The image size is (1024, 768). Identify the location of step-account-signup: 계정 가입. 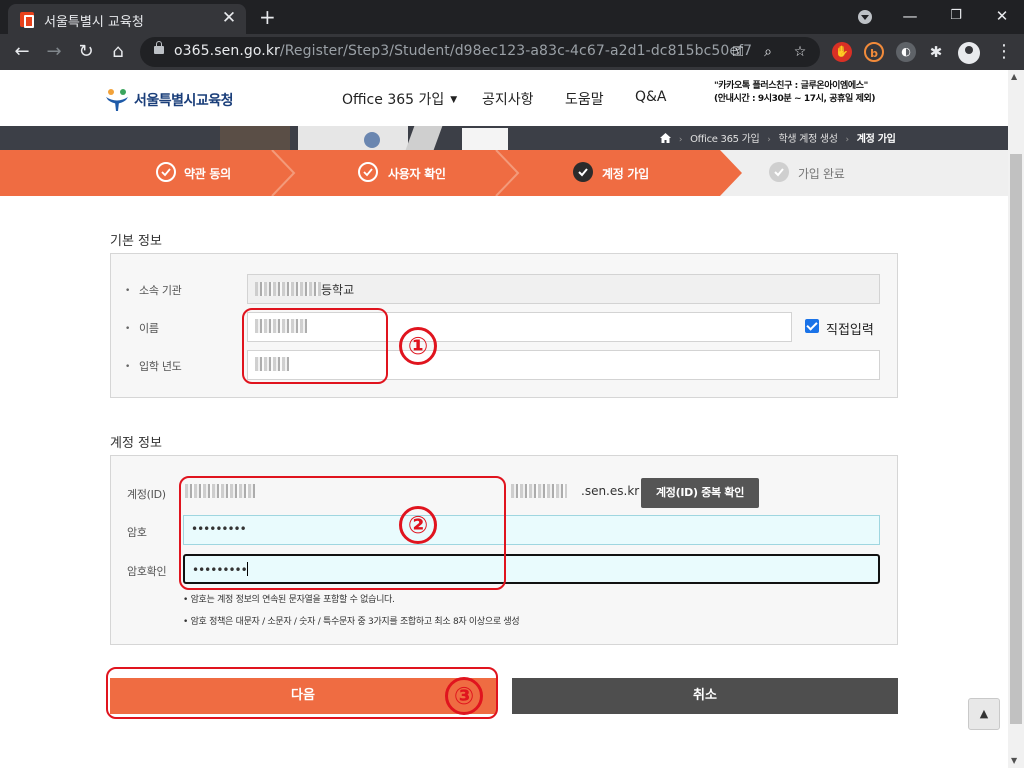
(619, 173).